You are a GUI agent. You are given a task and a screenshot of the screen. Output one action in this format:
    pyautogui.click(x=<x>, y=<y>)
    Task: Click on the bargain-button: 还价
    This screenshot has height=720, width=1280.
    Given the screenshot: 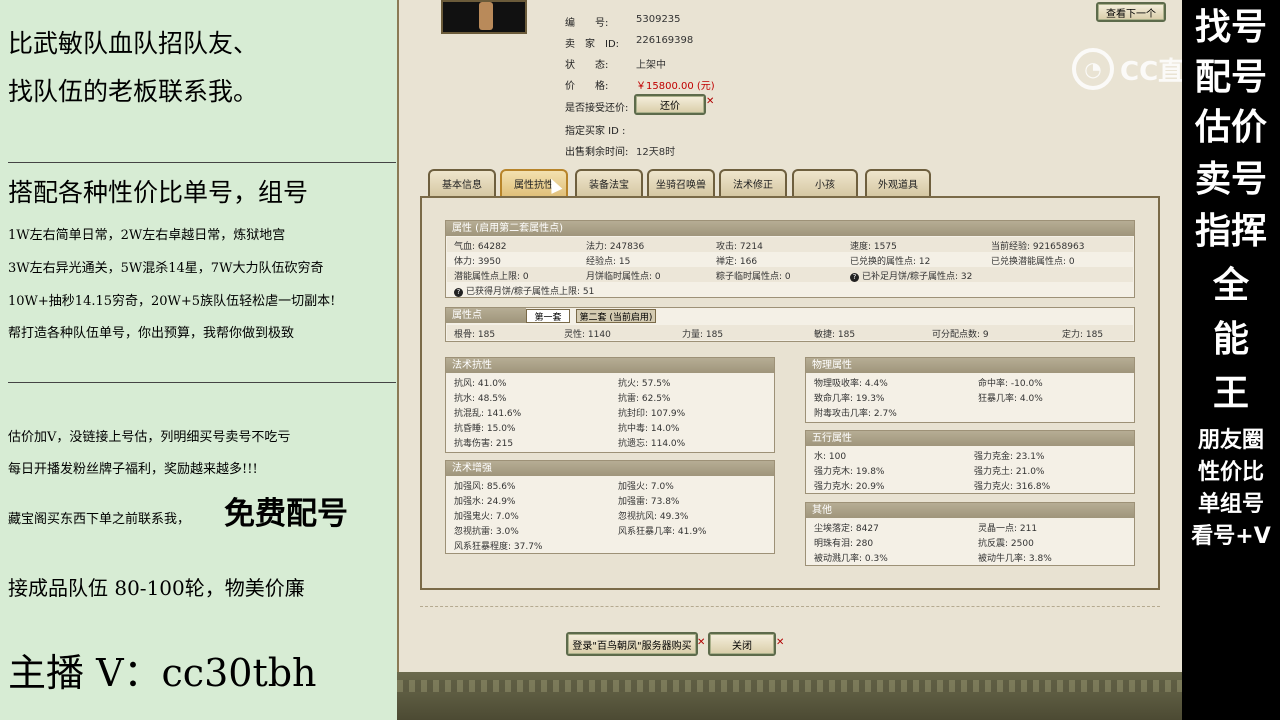 What is the action you would take?
    pyautogui.click(x=670, y=104)
    